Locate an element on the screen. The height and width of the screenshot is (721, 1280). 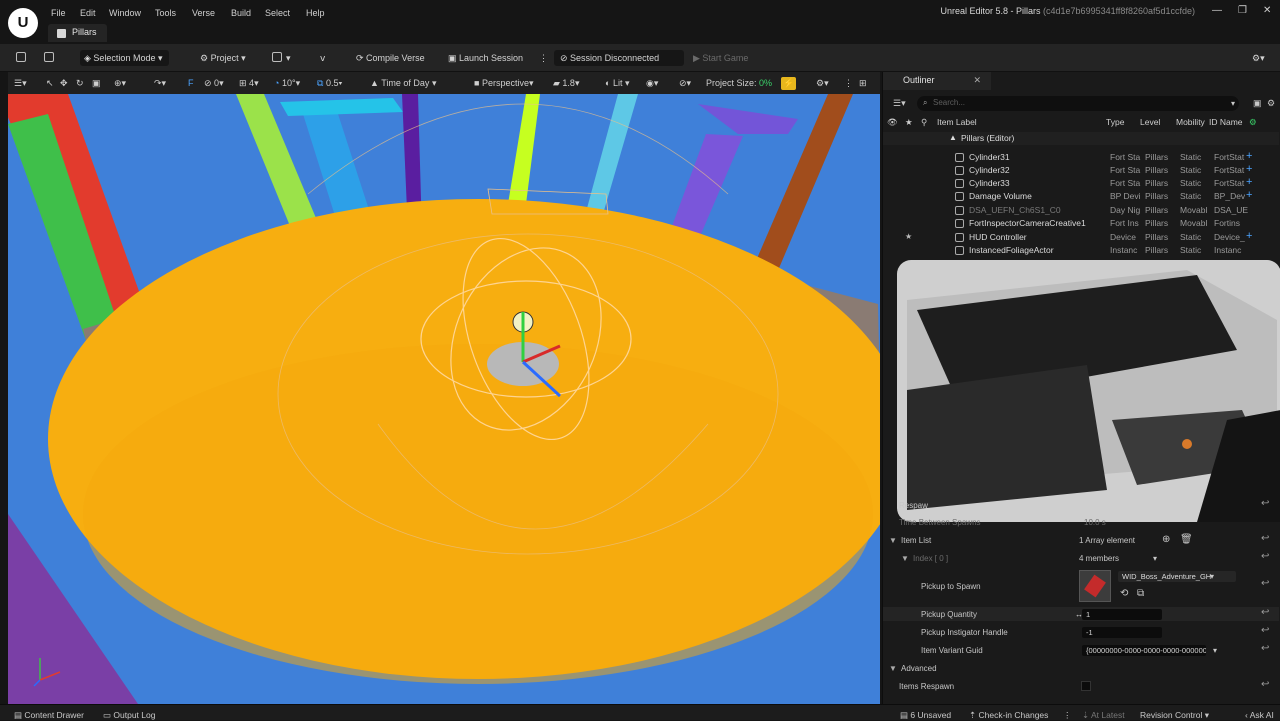
camera-speed-dropdown: ▰ 1.8▾ is located at coordinates (566, 83).